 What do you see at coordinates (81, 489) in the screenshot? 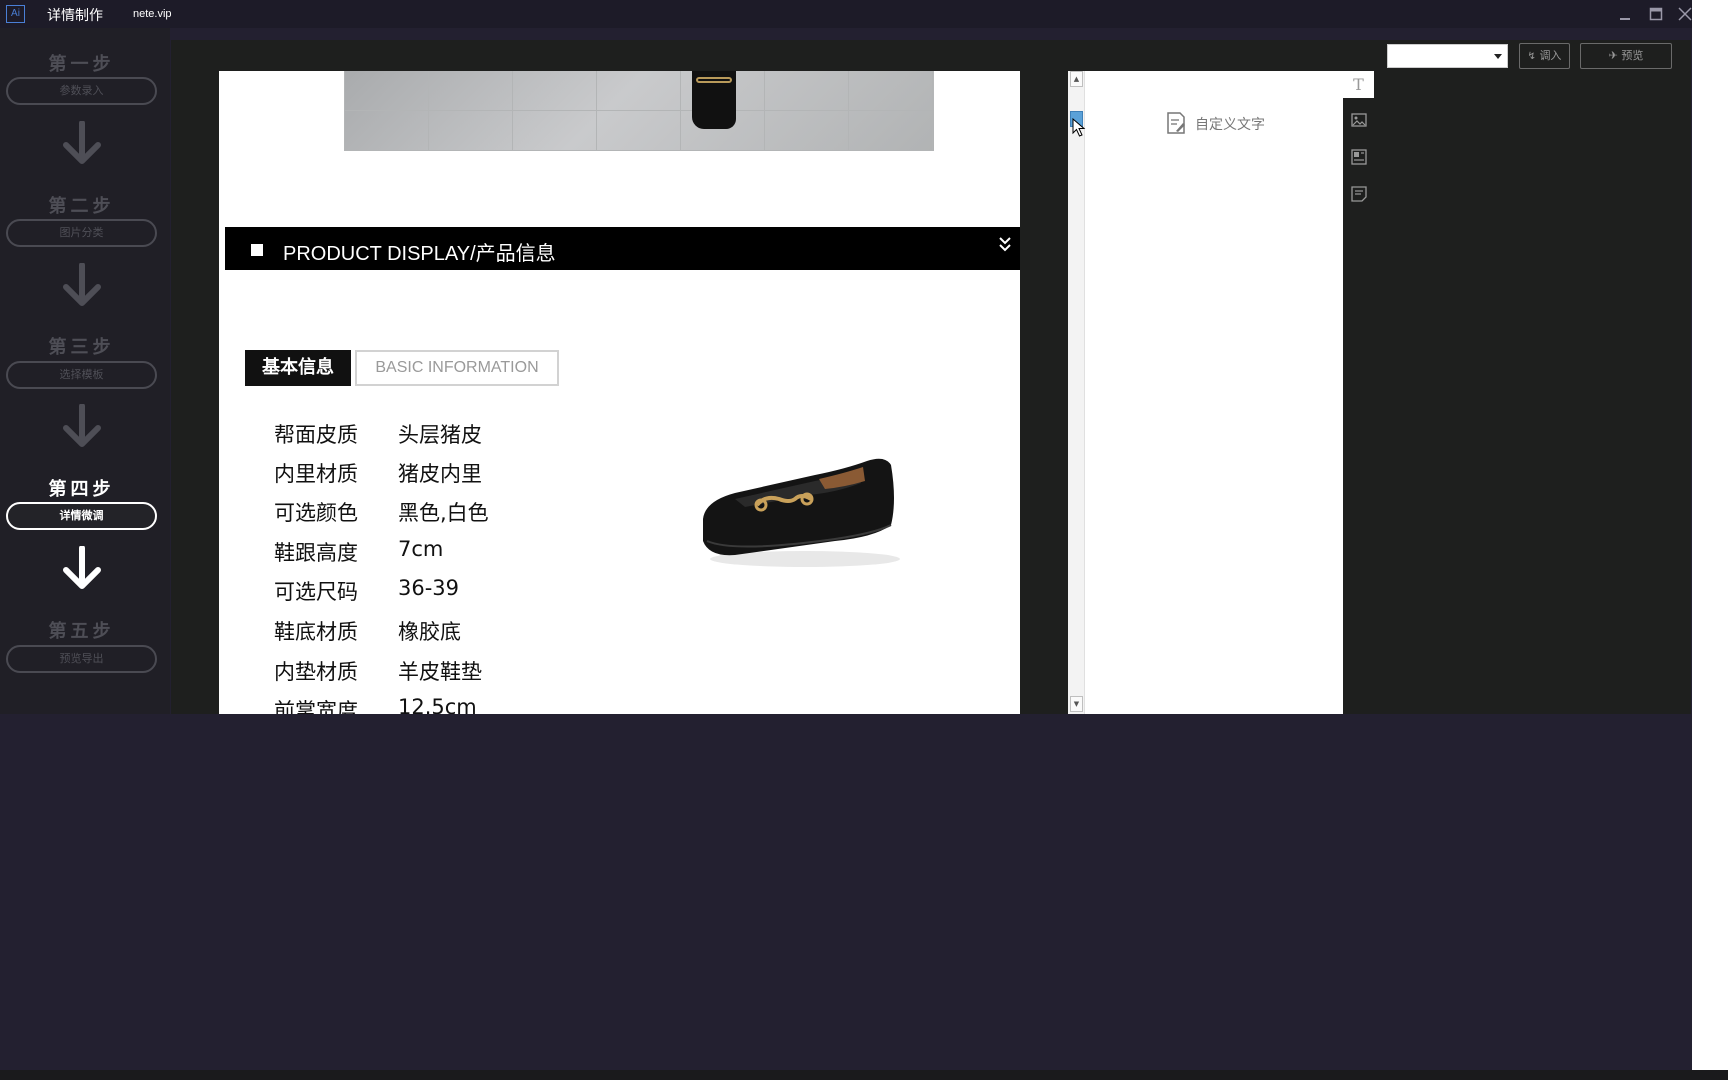
I see `step-4-title: 第四步` at bounding box center [81, 489].